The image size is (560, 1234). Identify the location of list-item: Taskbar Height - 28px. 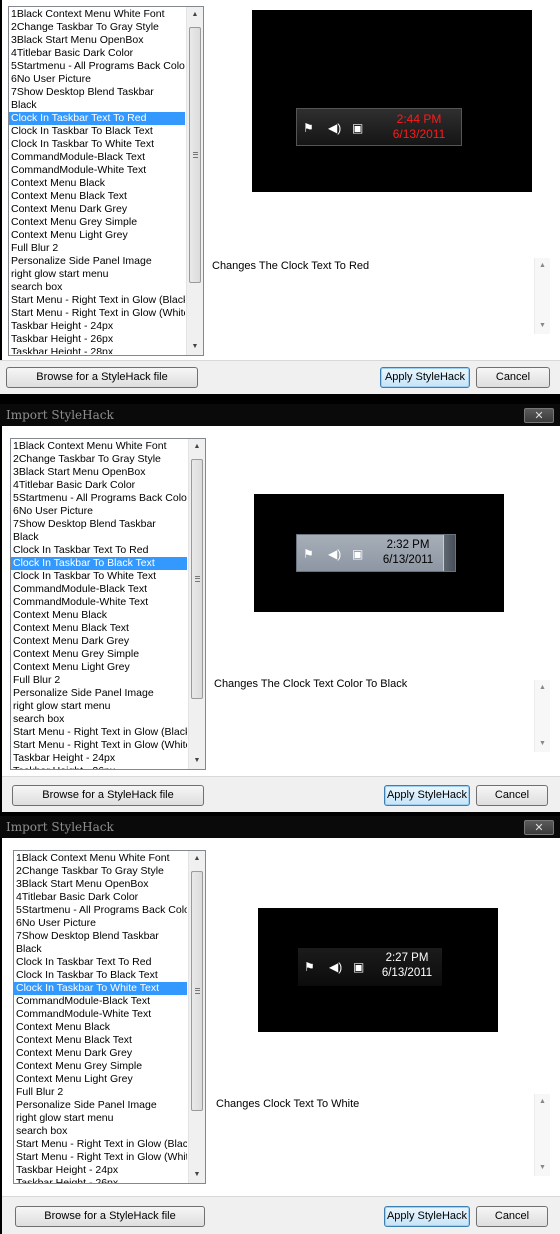
(97, 350).